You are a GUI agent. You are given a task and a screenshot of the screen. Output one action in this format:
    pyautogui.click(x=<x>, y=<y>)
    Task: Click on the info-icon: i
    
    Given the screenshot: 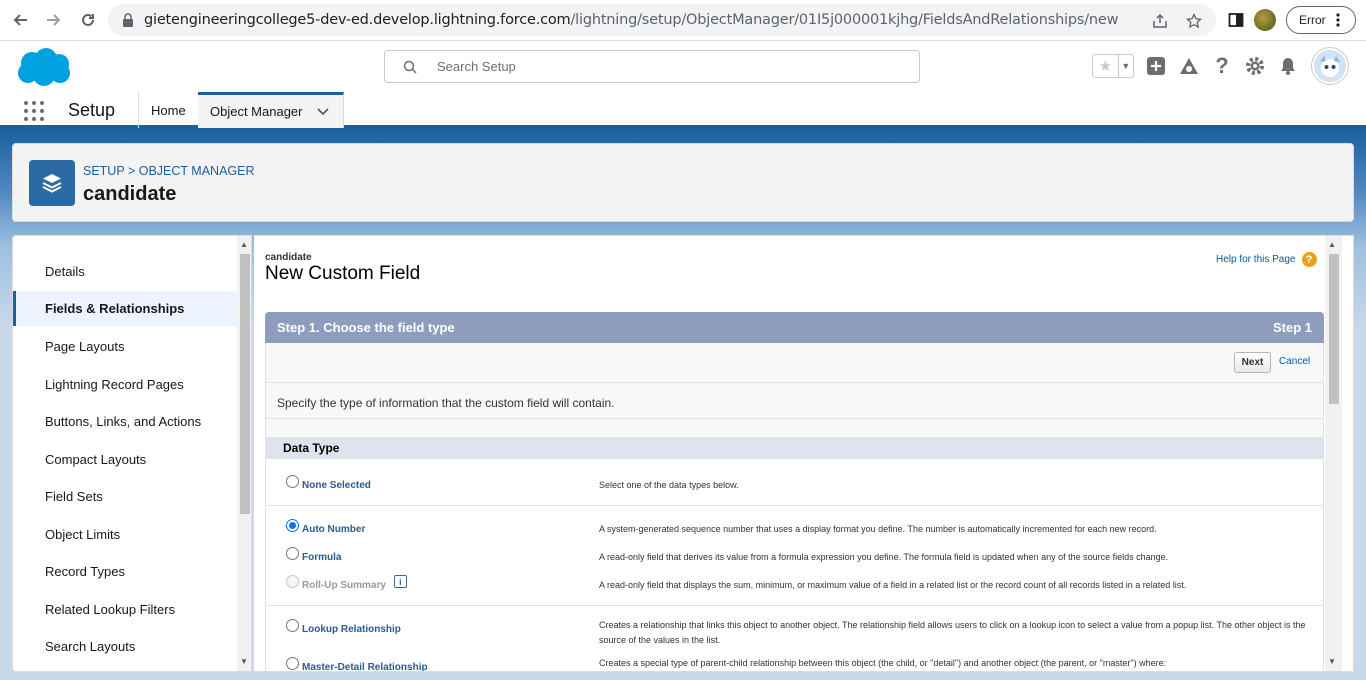 What is the action you would take?
    pyautogui.click(x=400, y=581)
    